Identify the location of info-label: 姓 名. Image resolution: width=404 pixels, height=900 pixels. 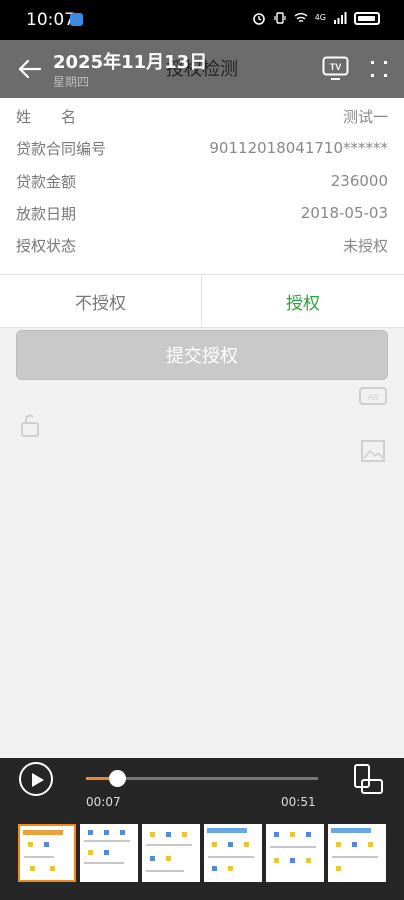
(46, 116).